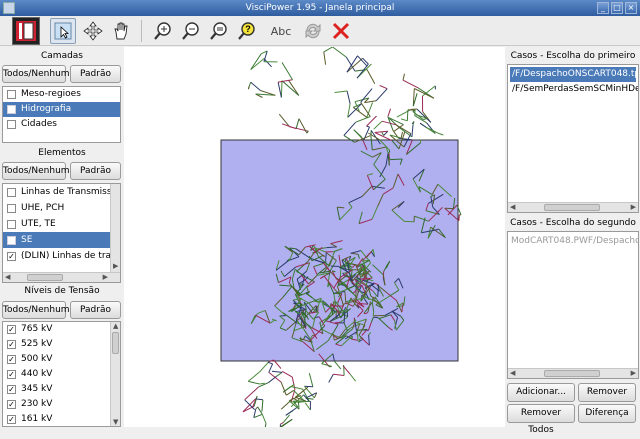  What do you see at coordinates (46, 109) in the screenshot?
I see `item-label: Hidrografia` at bounding box center [46, 109].